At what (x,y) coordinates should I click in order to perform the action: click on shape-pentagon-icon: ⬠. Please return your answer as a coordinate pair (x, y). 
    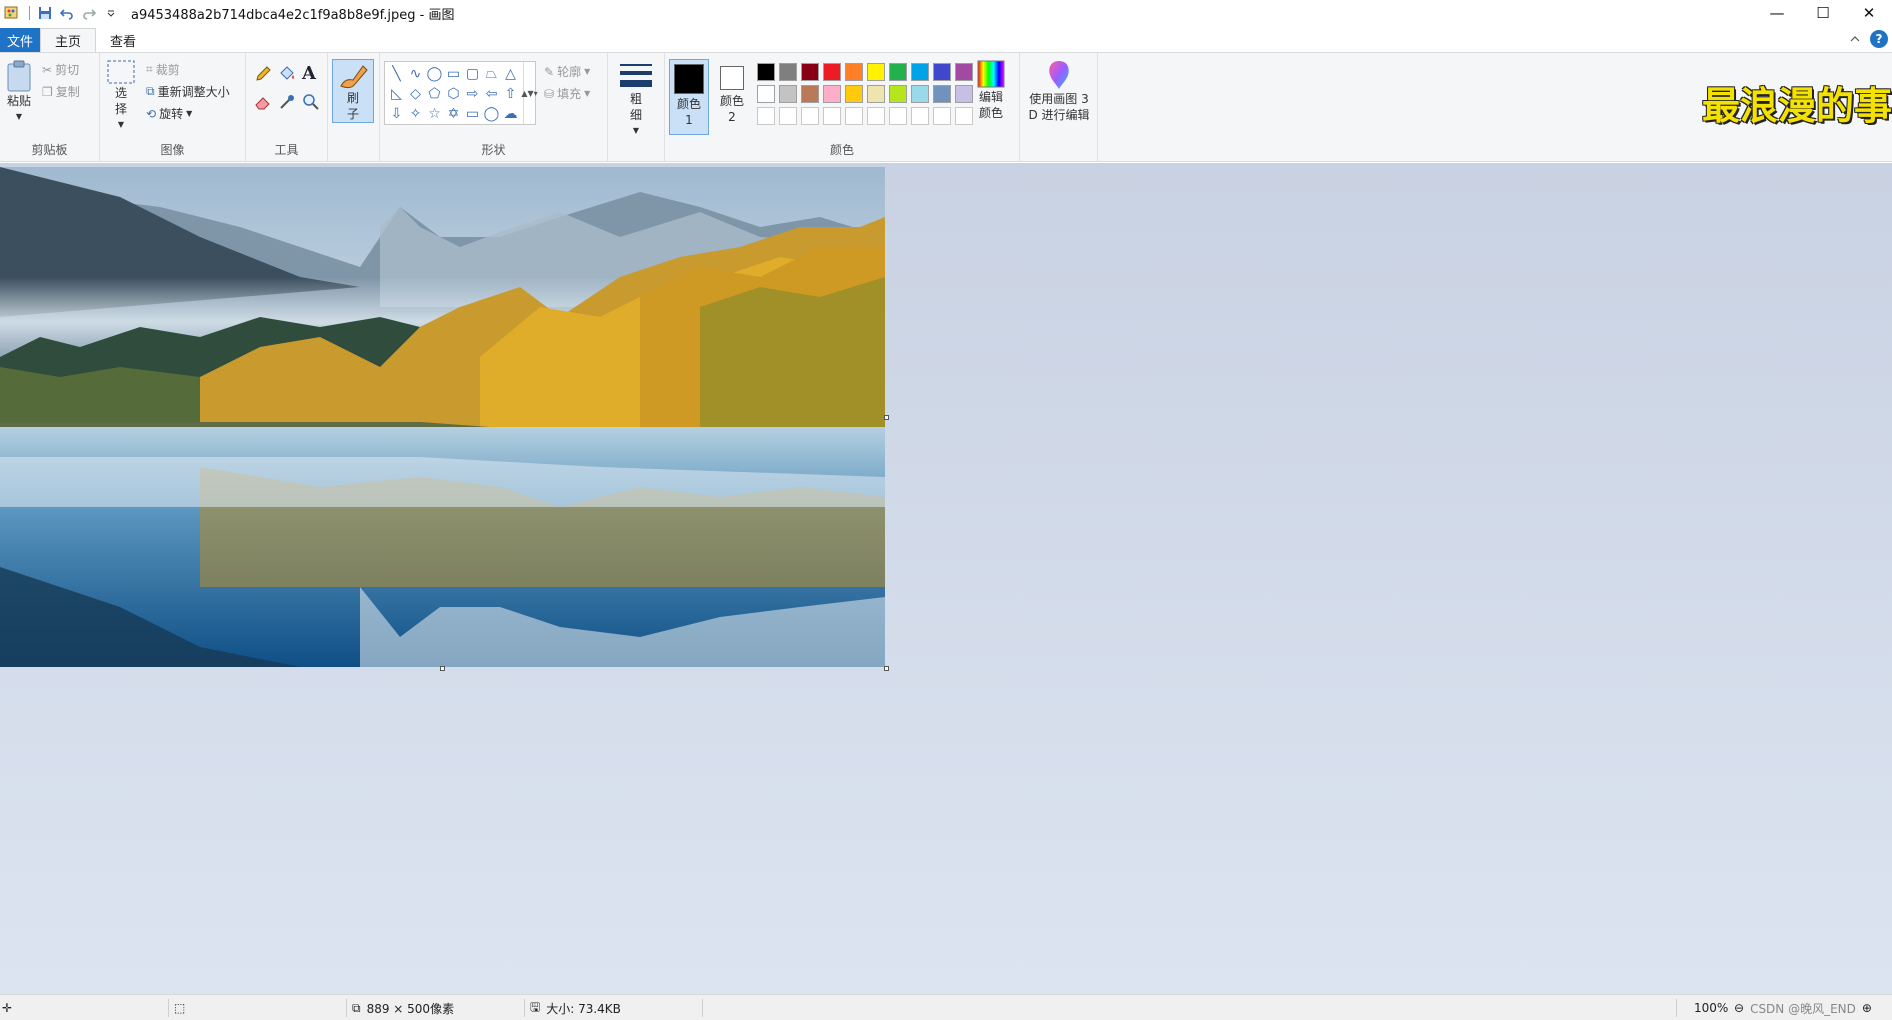
    Looking at the image, I should click on (434, 93).